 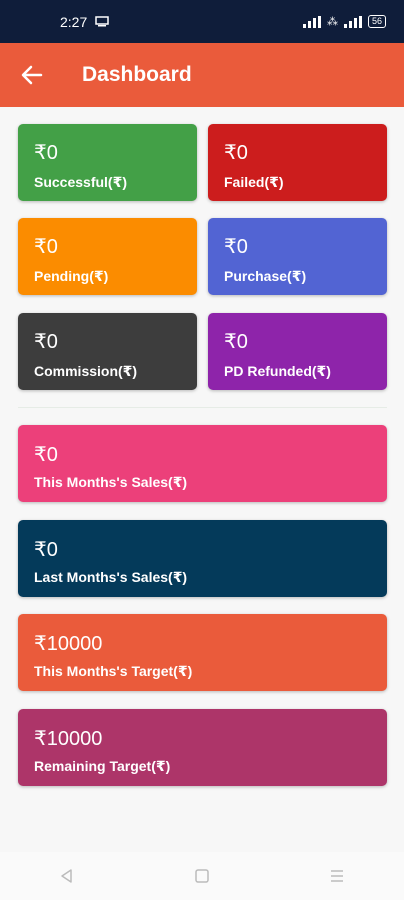 I want to click on failed-card: ₹0 Failed(₹), so click(x=297, y=162).